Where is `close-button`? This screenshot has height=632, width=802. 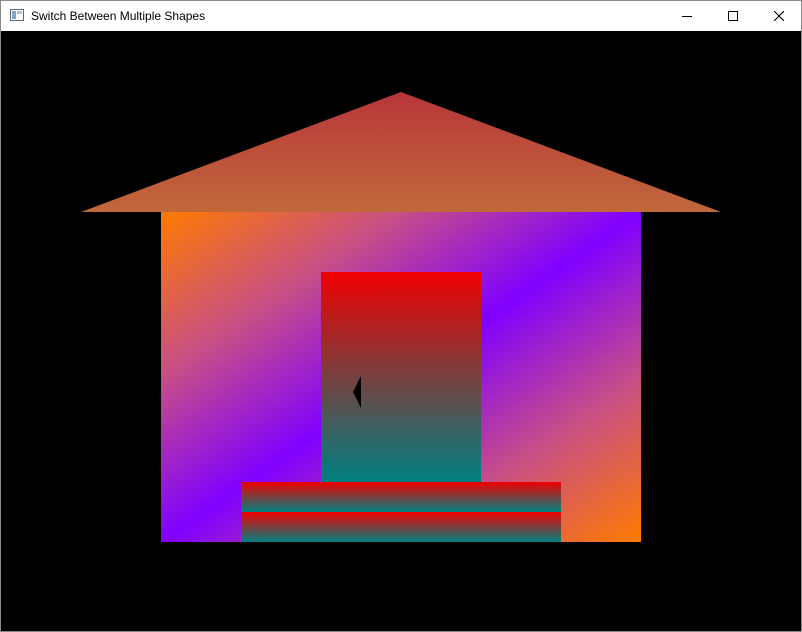 close-button is located at coordinates (779, 16).